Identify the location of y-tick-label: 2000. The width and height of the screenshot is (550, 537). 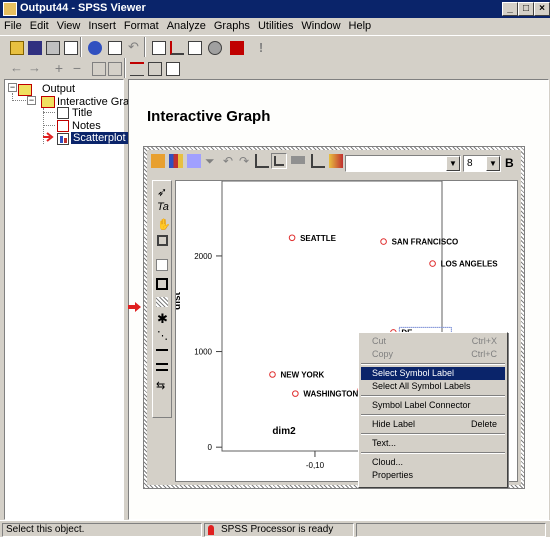
(203, 256).